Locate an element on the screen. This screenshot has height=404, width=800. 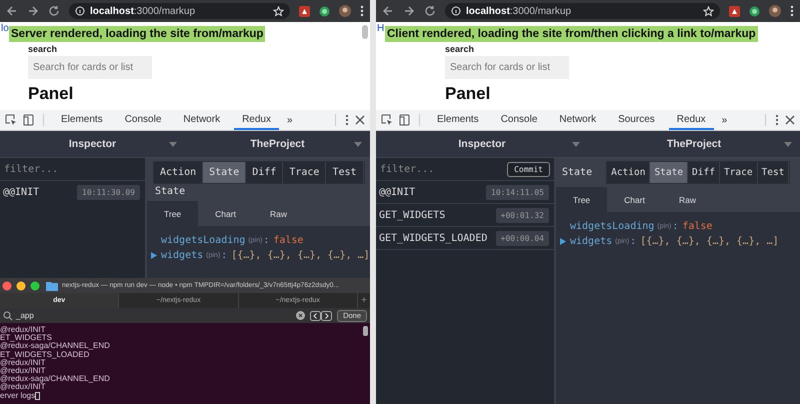
next-match-icon is located at coordinates (326, 315).